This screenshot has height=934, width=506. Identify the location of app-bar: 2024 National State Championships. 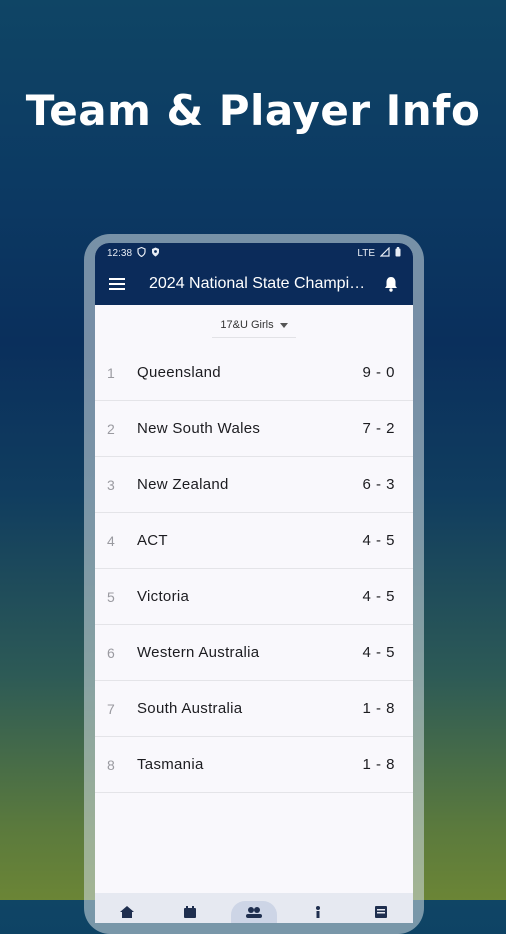
(254, 284).